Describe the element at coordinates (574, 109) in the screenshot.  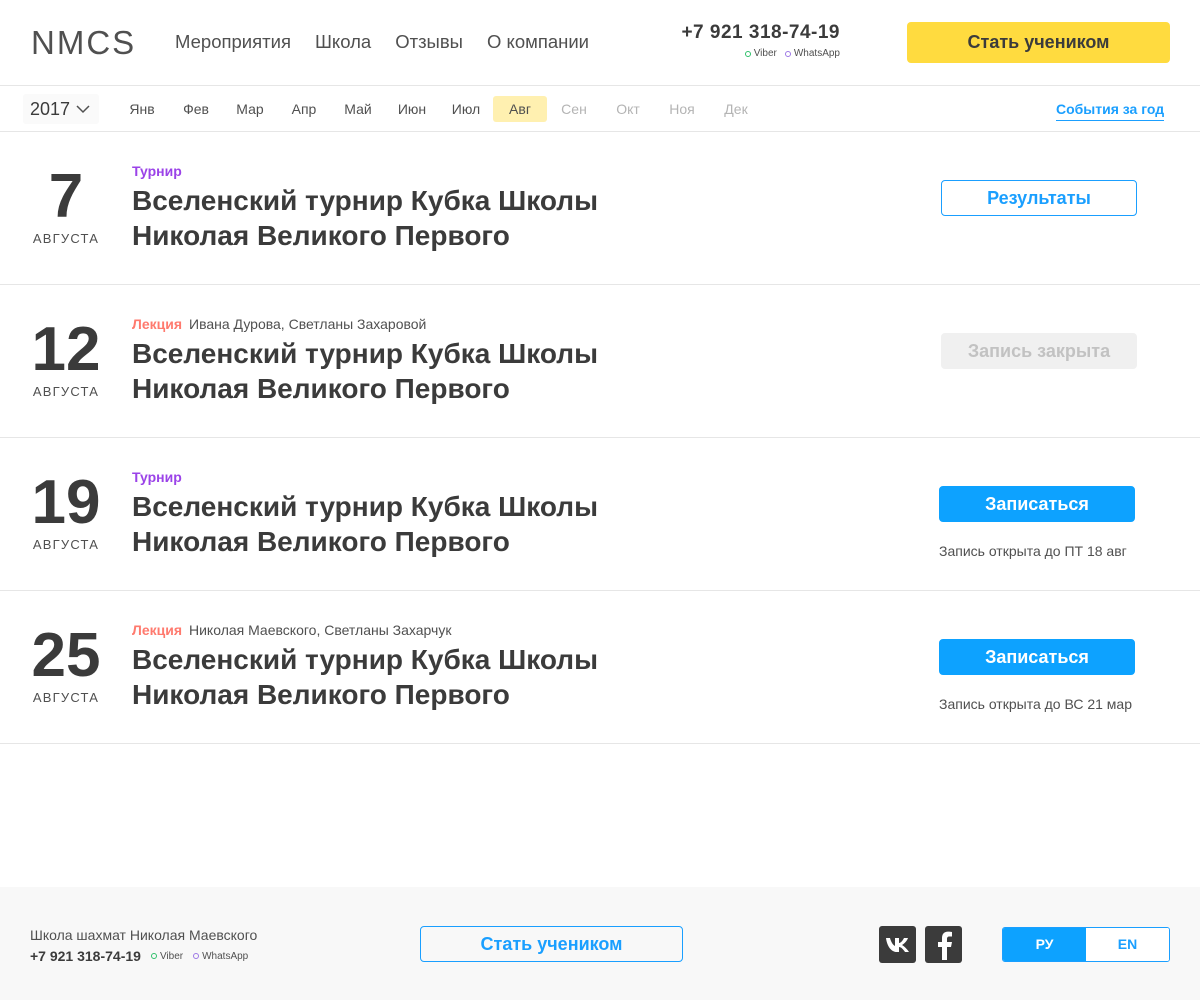
I see `tab-month-sep: Сен` at that location.